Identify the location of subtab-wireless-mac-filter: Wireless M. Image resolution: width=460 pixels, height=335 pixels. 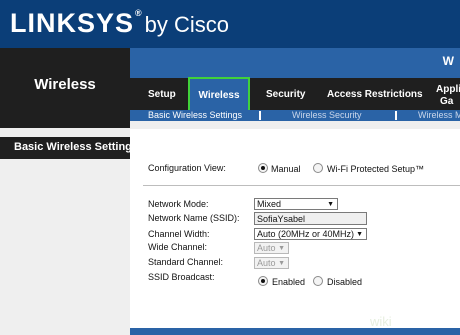
(439, 115).